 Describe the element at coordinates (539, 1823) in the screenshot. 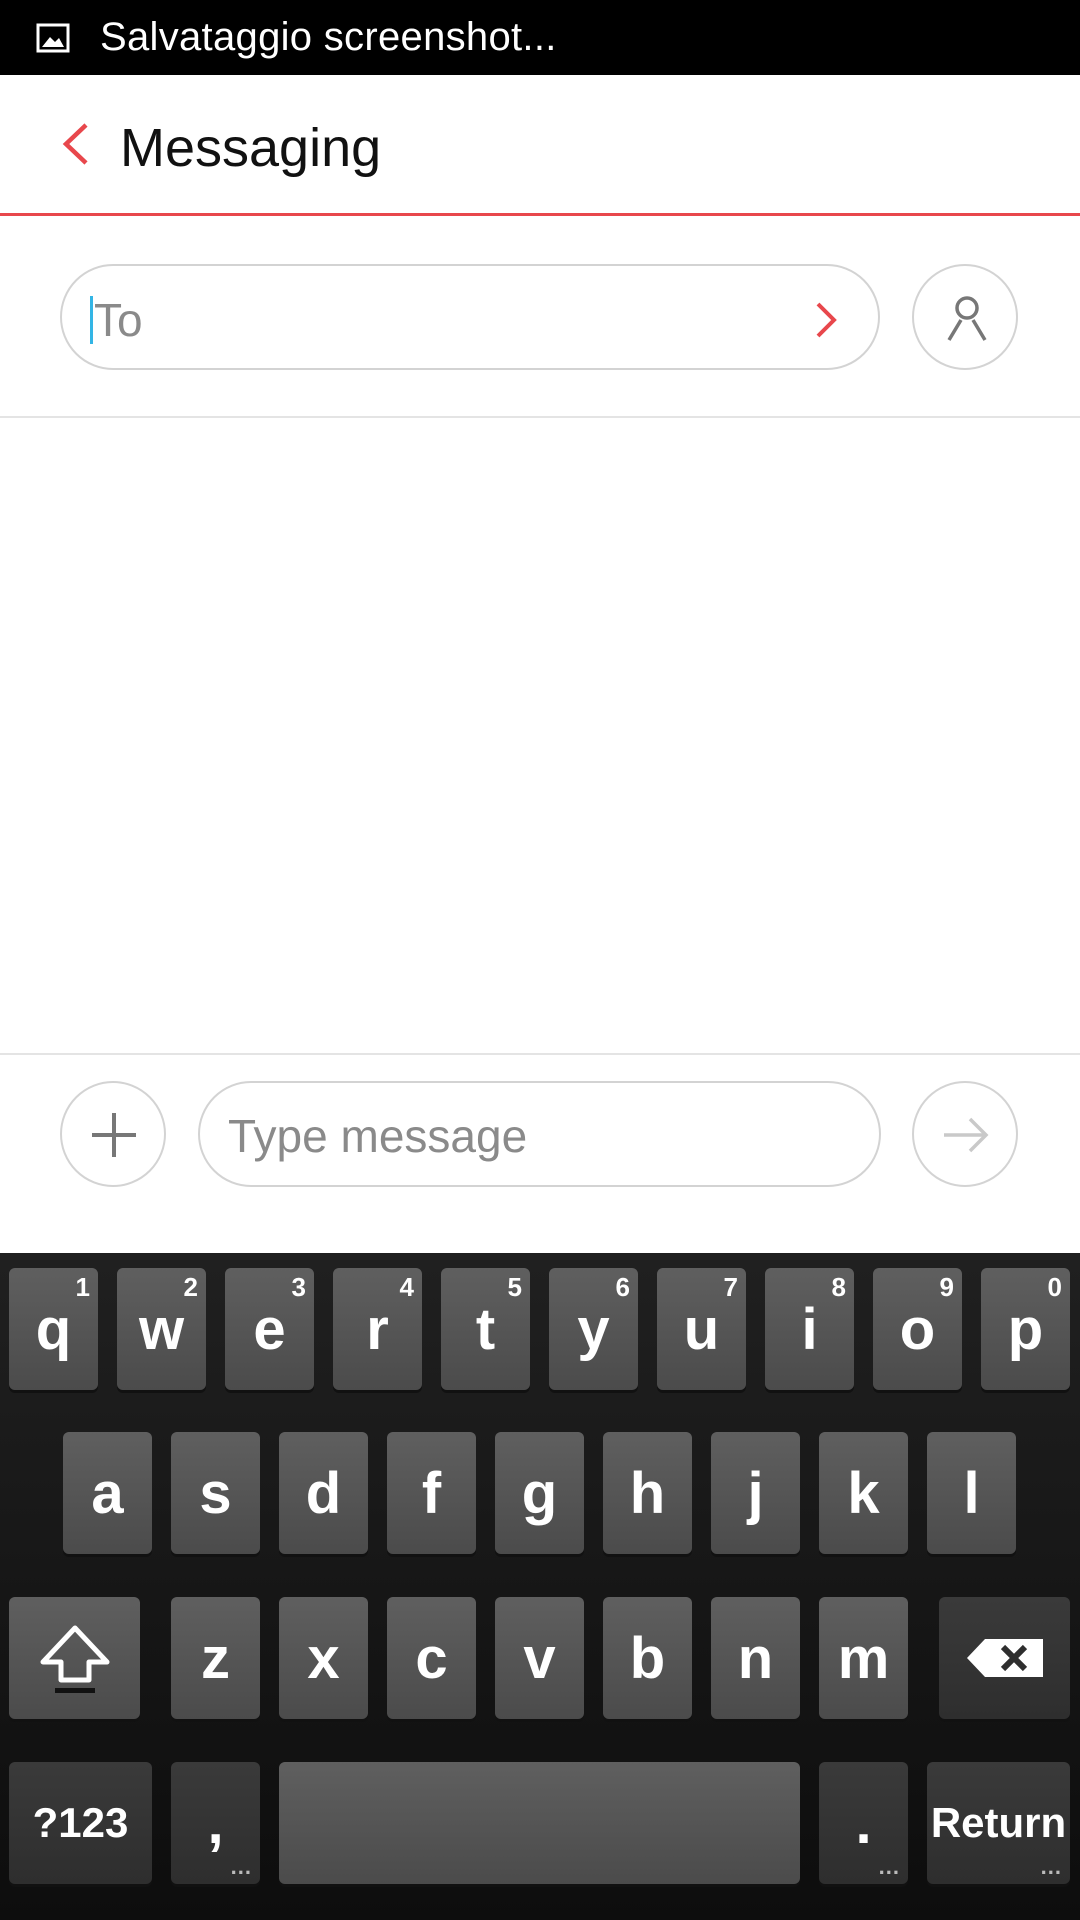

I see `space-key` at that location.